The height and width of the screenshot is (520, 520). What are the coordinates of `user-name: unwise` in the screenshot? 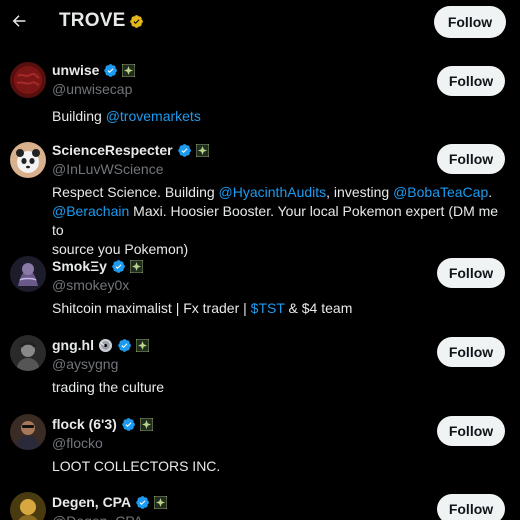 It's located at (75, 70).